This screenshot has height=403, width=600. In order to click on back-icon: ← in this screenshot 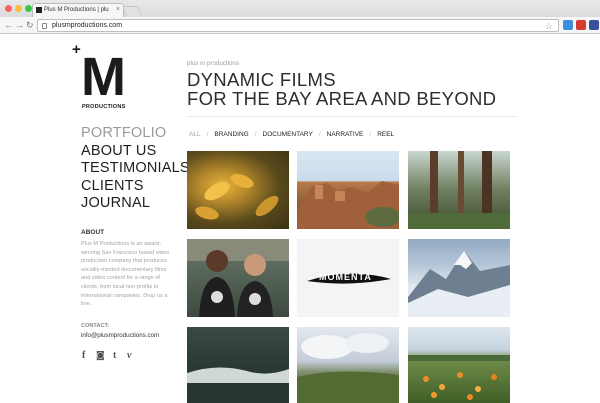, I will do `click(8, 25)`.